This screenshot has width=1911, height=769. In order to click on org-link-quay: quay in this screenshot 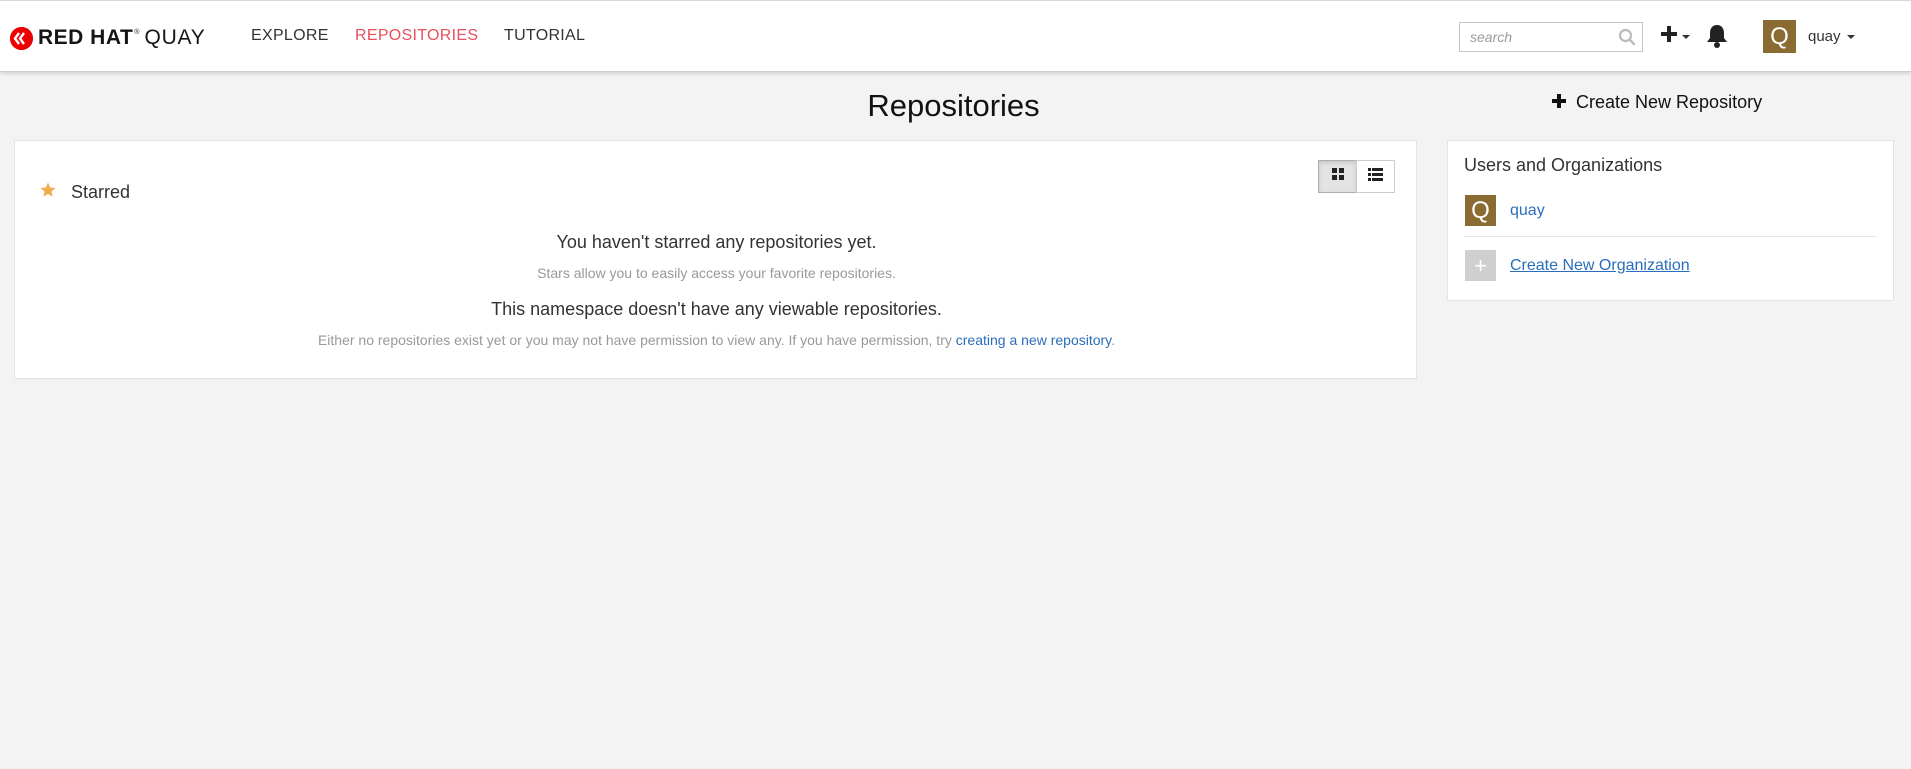, I will do `click(1527, 211)`.